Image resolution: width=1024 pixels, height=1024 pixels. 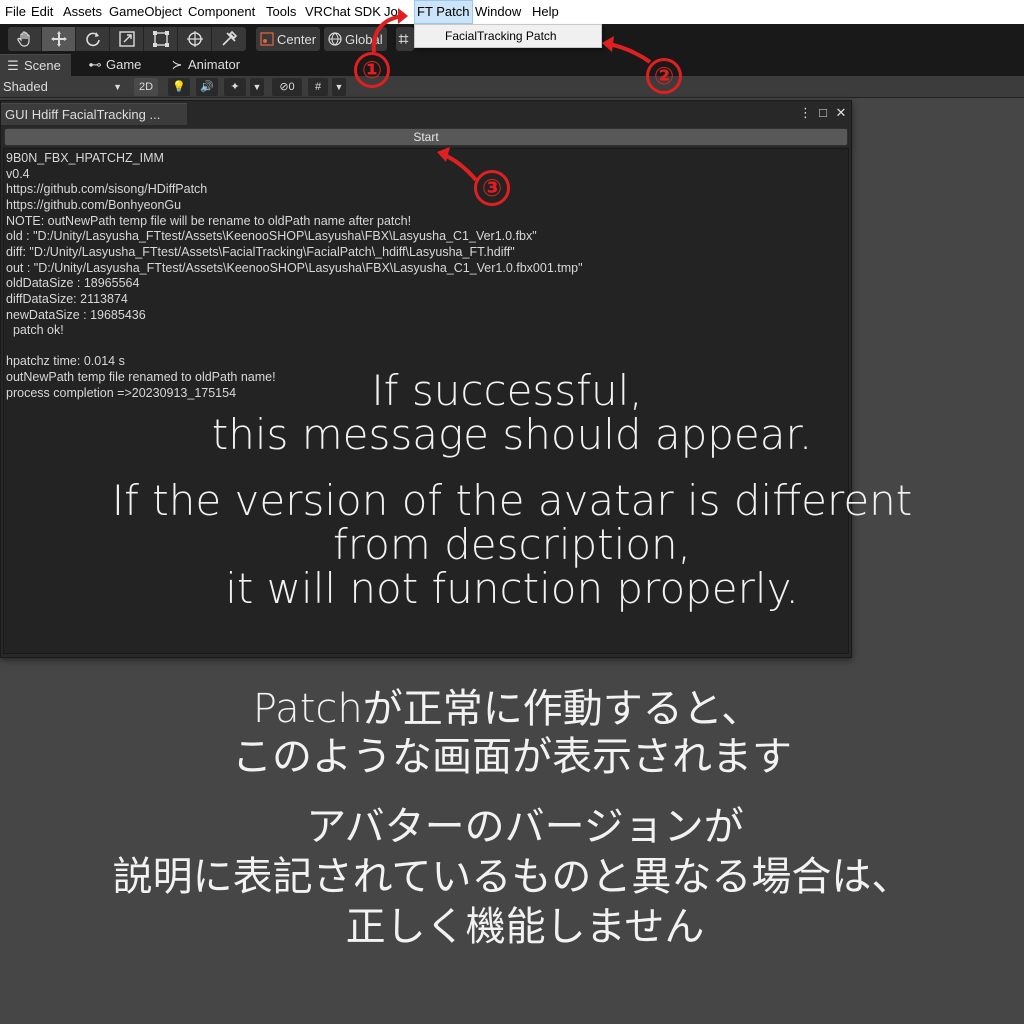 I want to click on effects-dropdown-icon: ▼, so click(x=257, y=87).